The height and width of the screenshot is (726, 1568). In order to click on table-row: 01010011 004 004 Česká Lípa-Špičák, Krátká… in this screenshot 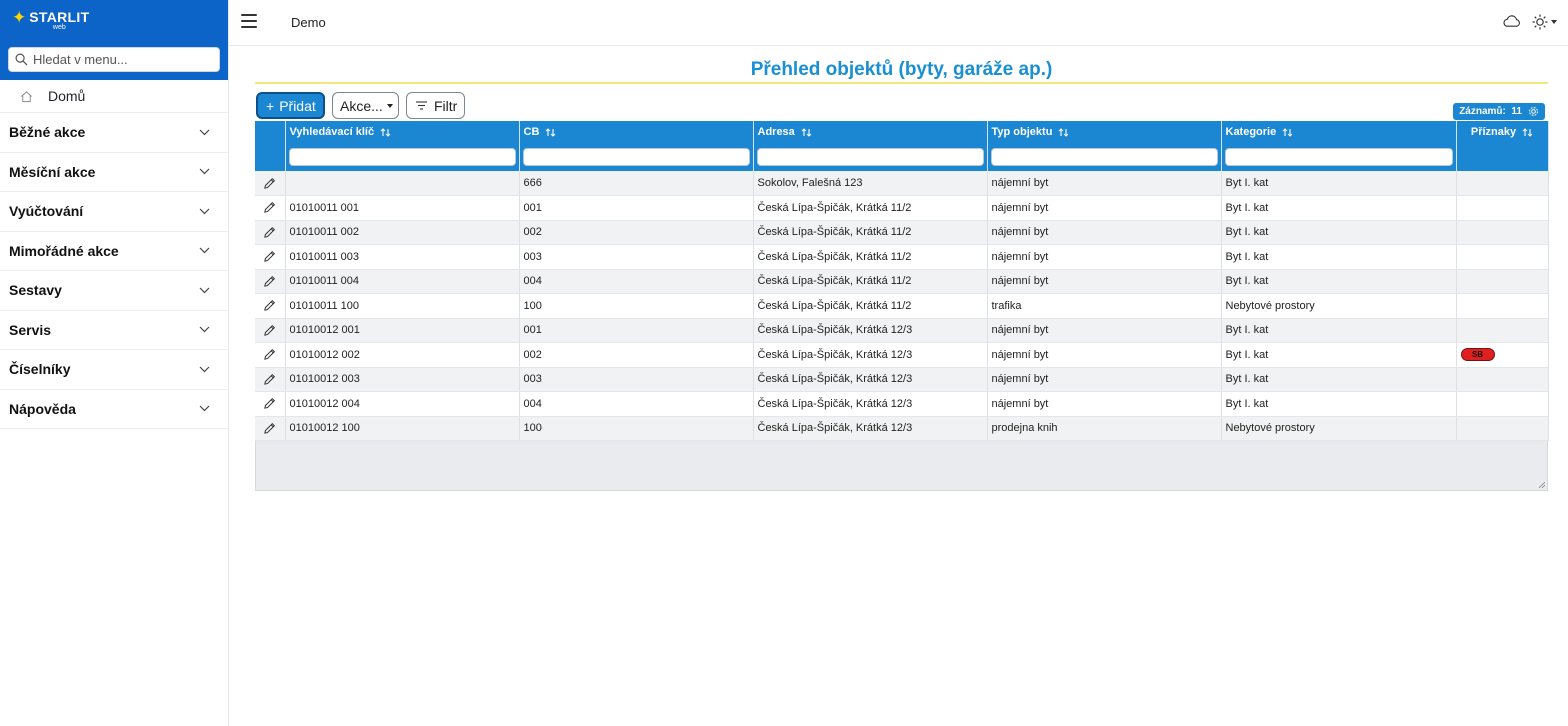, I will do `click(902, 281)`.